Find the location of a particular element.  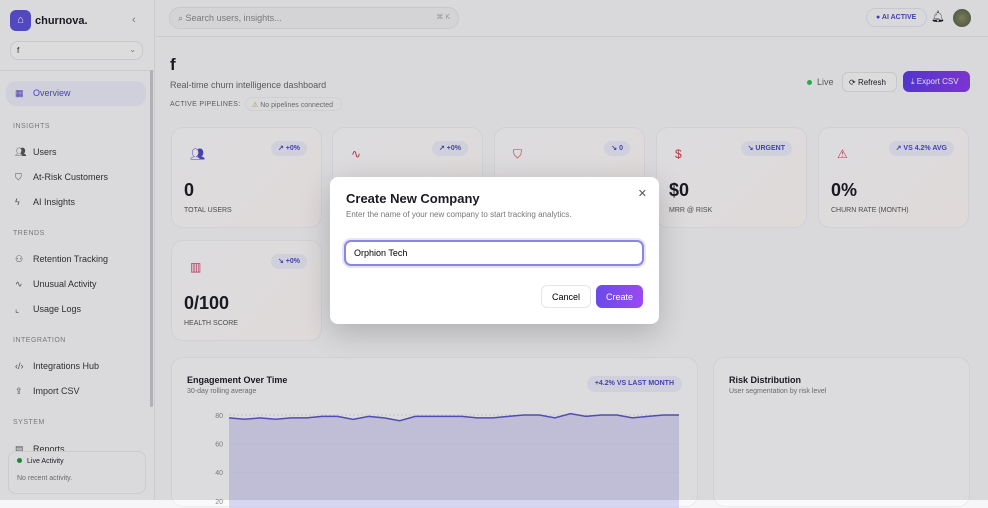

close-icon: ✕ is located at coordinates (642, 193).